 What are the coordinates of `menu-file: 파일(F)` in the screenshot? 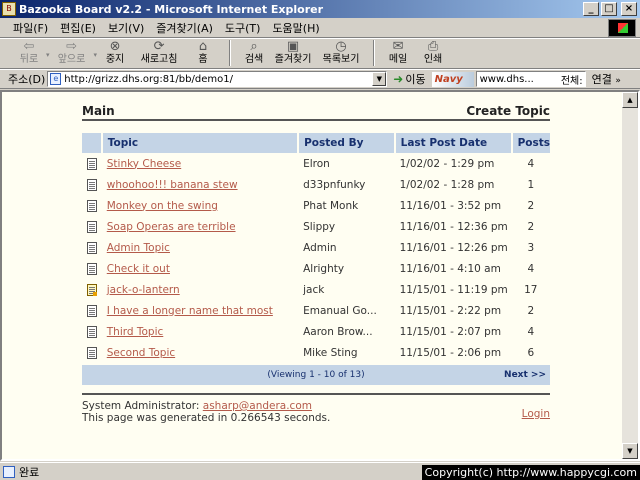 It's located at (30, 28).